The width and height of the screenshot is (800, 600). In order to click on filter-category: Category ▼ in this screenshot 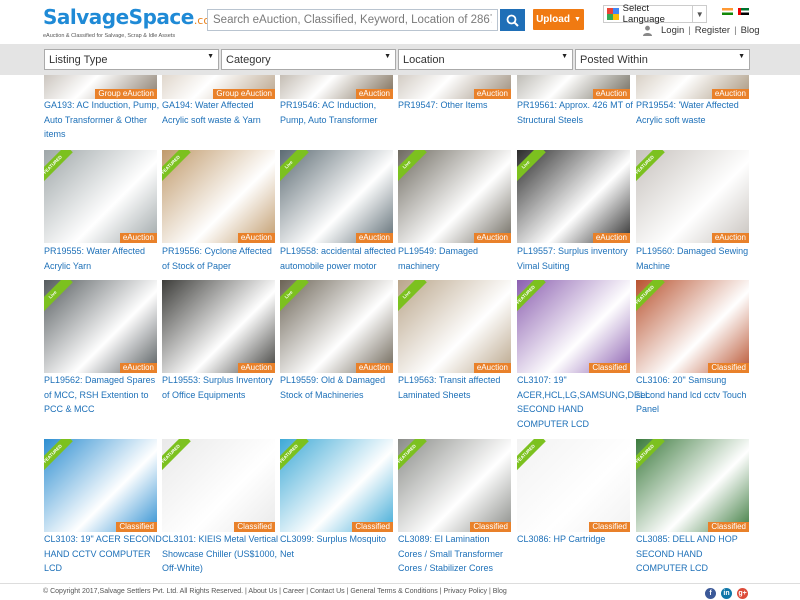, I will do `click(308, 59)`.